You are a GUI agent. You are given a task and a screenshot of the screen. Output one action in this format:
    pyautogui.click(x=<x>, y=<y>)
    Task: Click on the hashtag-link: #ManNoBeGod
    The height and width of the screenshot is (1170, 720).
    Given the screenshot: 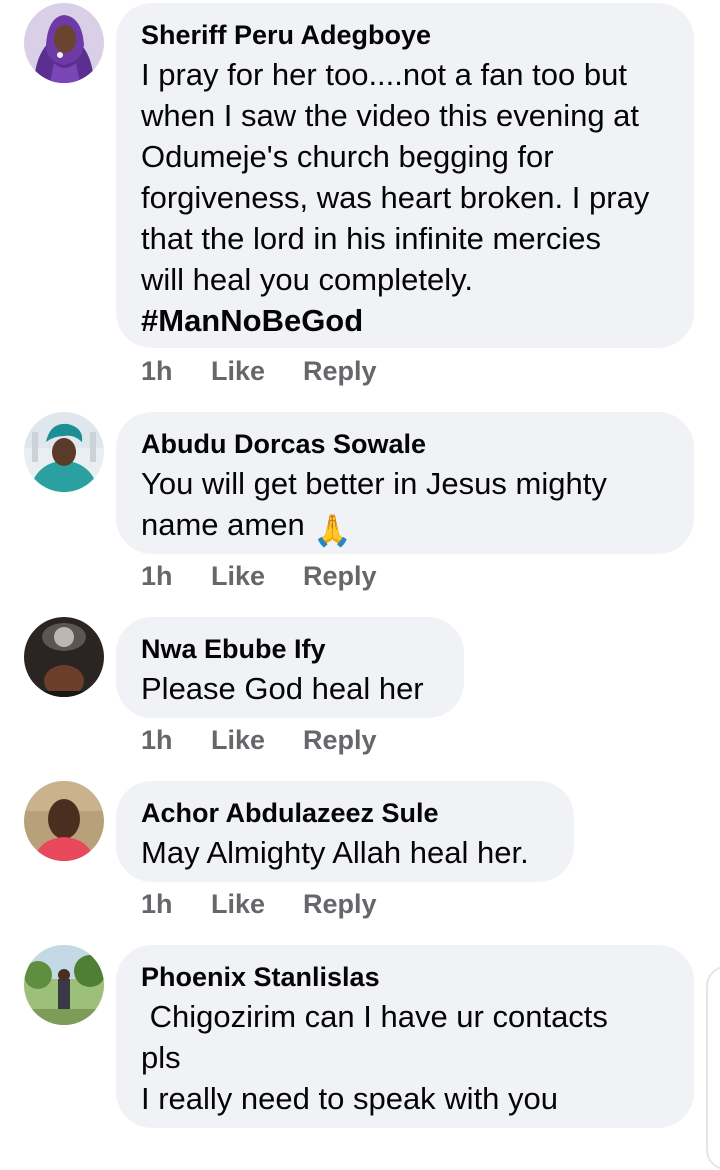 What is the action you would take?
    pyautogui.click(x=404, y=320)
    